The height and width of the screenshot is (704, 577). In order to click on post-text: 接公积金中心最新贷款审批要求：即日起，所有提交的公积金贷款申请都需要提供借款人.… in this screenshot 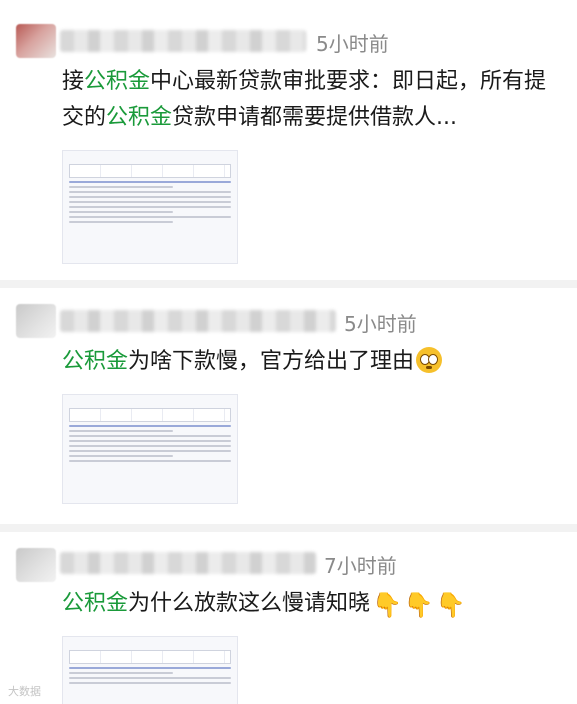, I will do `click(312, 100)`.